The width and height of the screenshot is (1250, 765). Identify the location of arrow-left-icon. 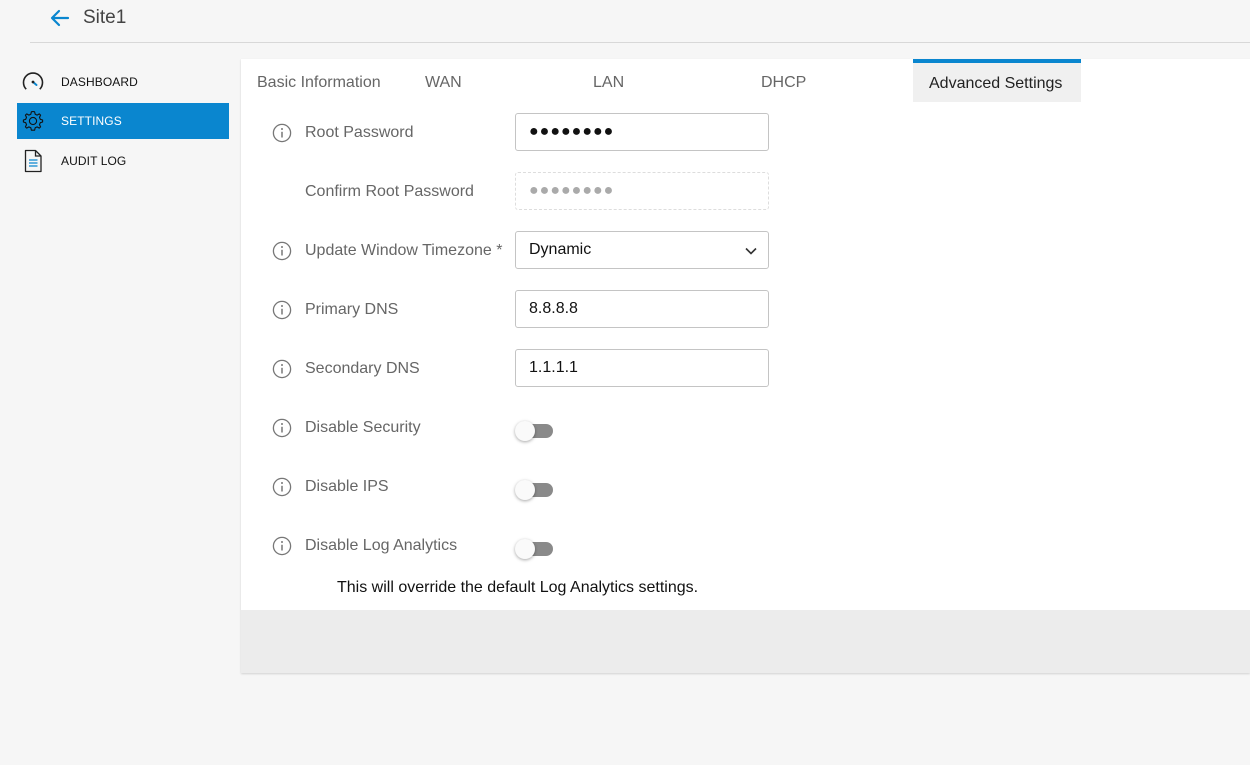
(60, 18).